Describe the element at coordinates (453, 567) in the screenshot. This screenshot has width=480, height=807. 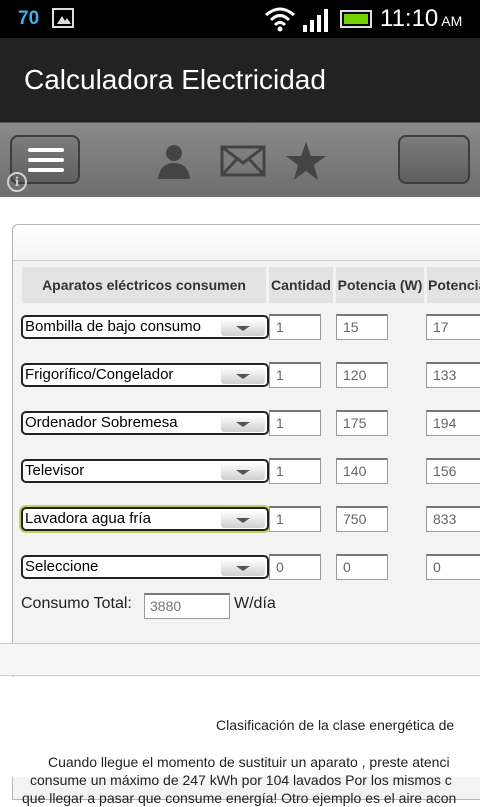
I see `potencia-2-input: 0` at that location.